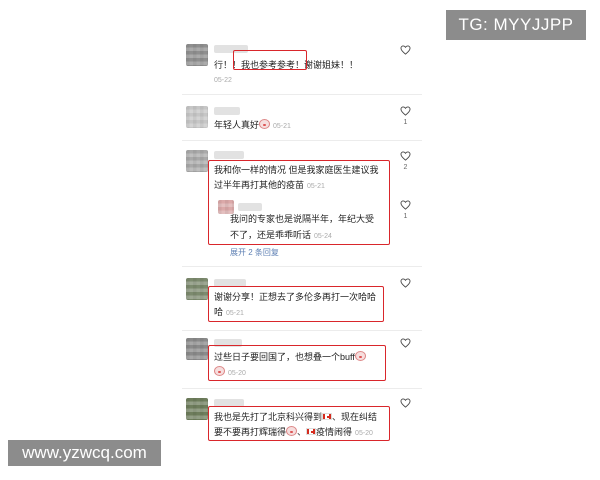 The image size is (600, 480). I want to click on like-count: 2, so click(405, 167).